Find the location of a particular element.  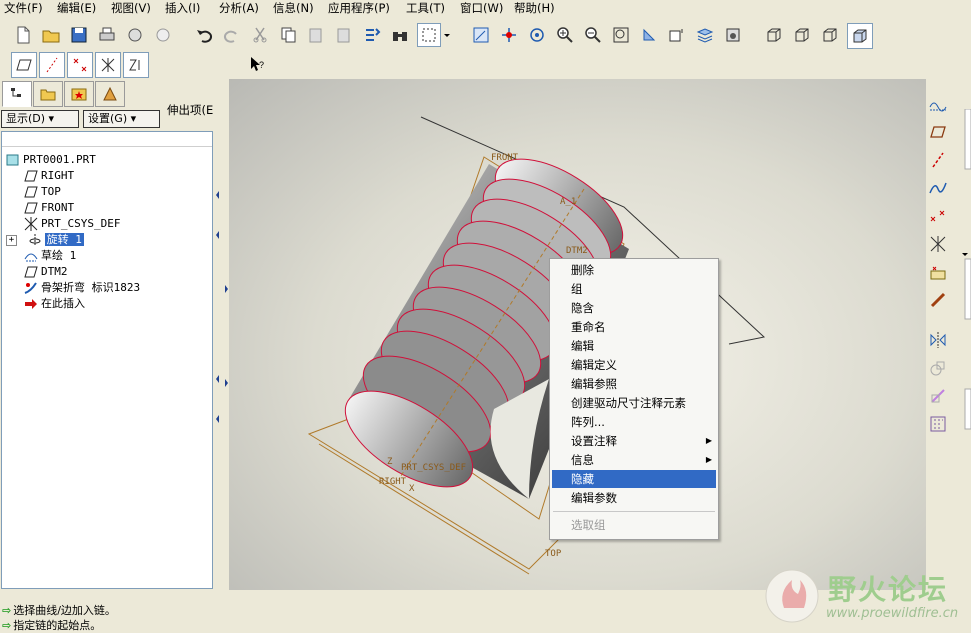

folder-browser-tab is located at coordinates (48, 94).